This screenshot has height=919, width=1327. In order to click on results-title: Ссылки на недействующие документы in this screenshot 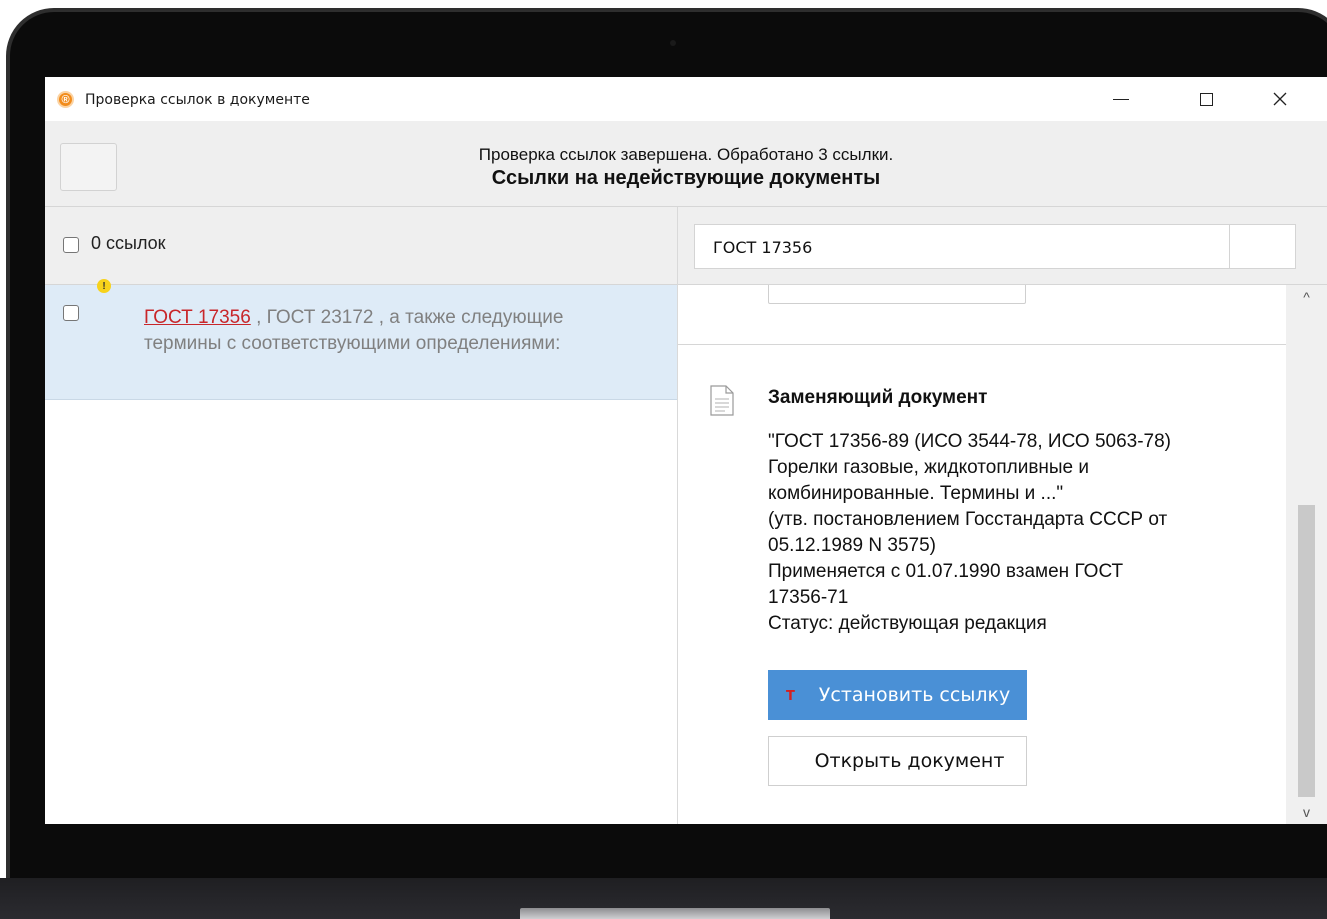, I will do `click(686, 178)`.